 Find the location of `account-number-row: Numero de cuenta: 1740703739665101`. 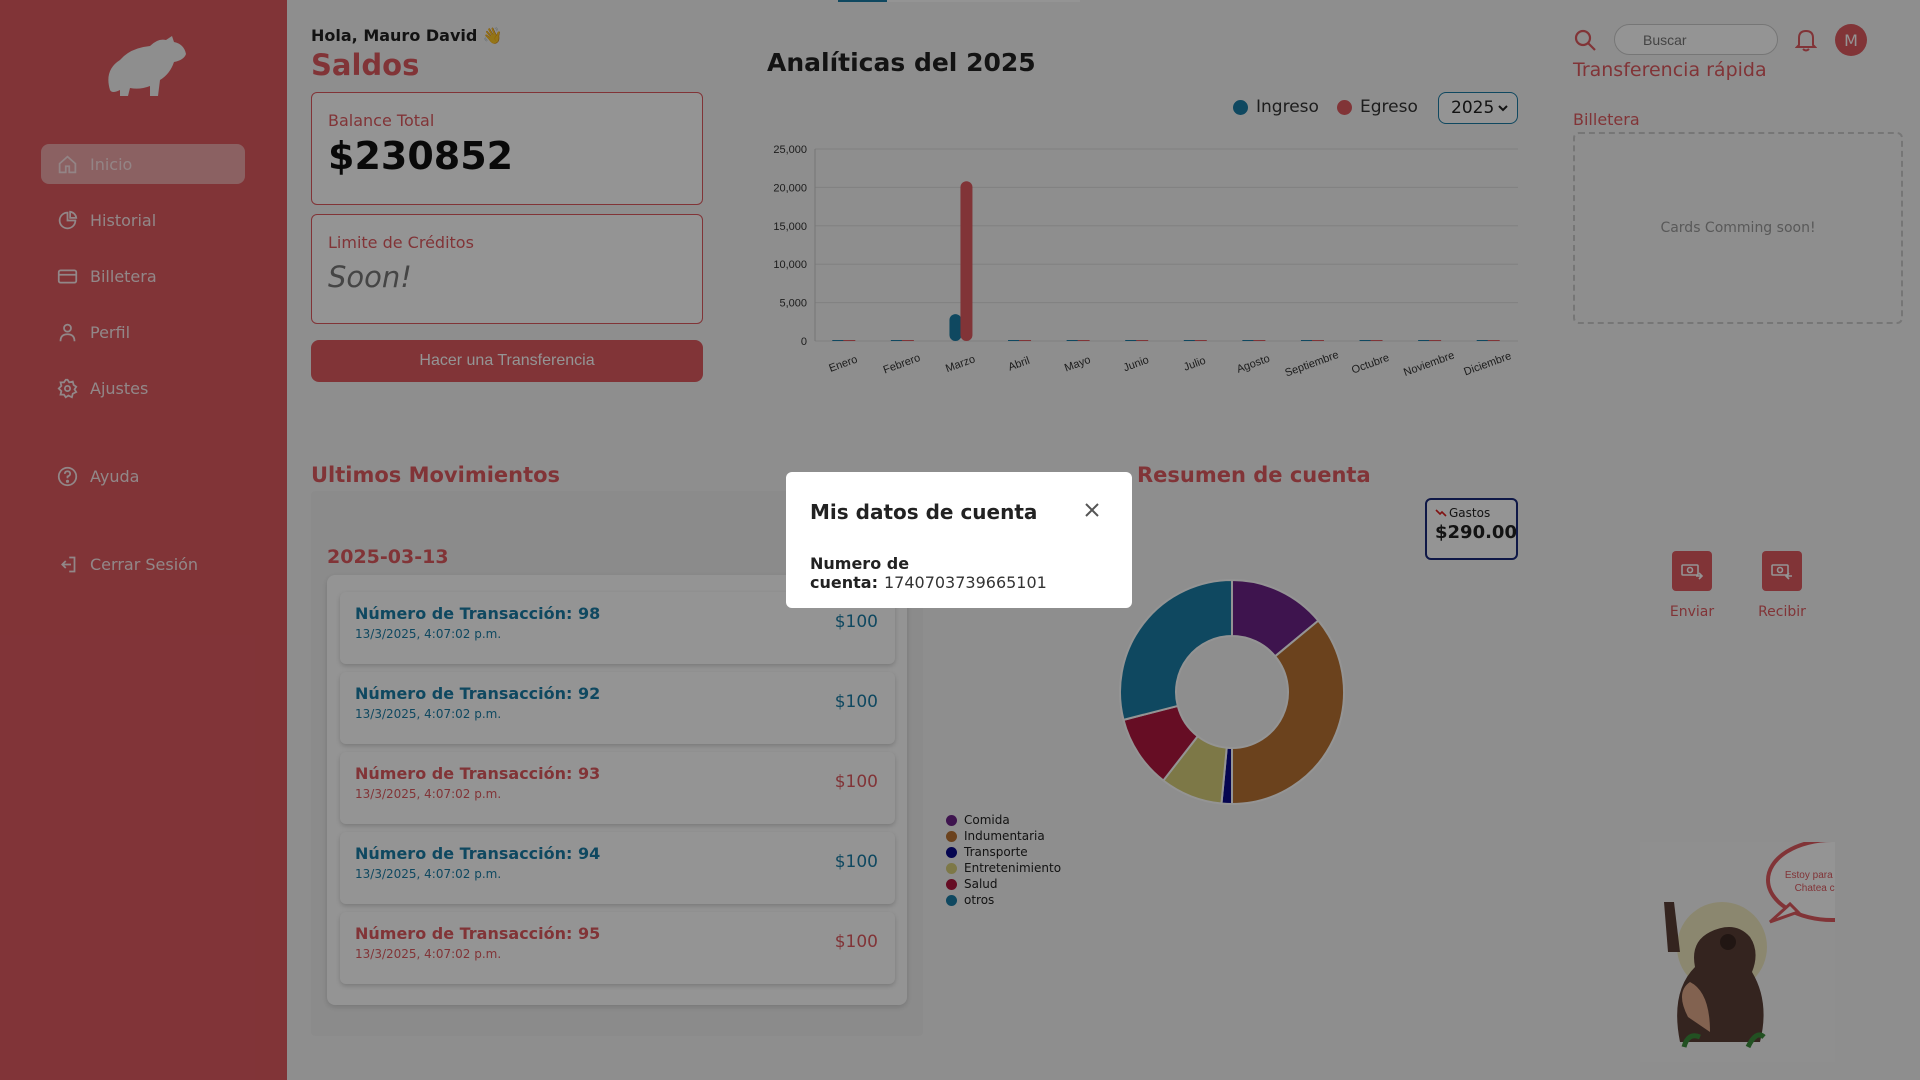

account-number-row: Numero de cuenta: 1740703739665101 is located at coordinates (971, 573).